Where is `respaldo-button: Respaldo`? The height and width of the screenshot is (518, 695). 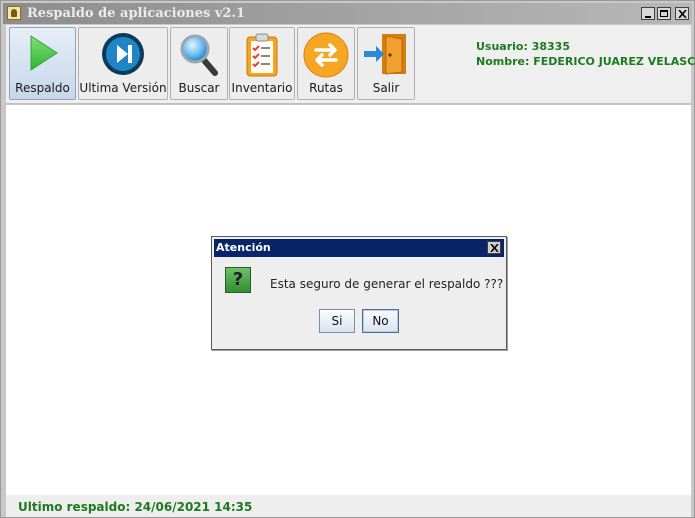 respaldo-button: Respaldo is located at coordinates (42, 63).